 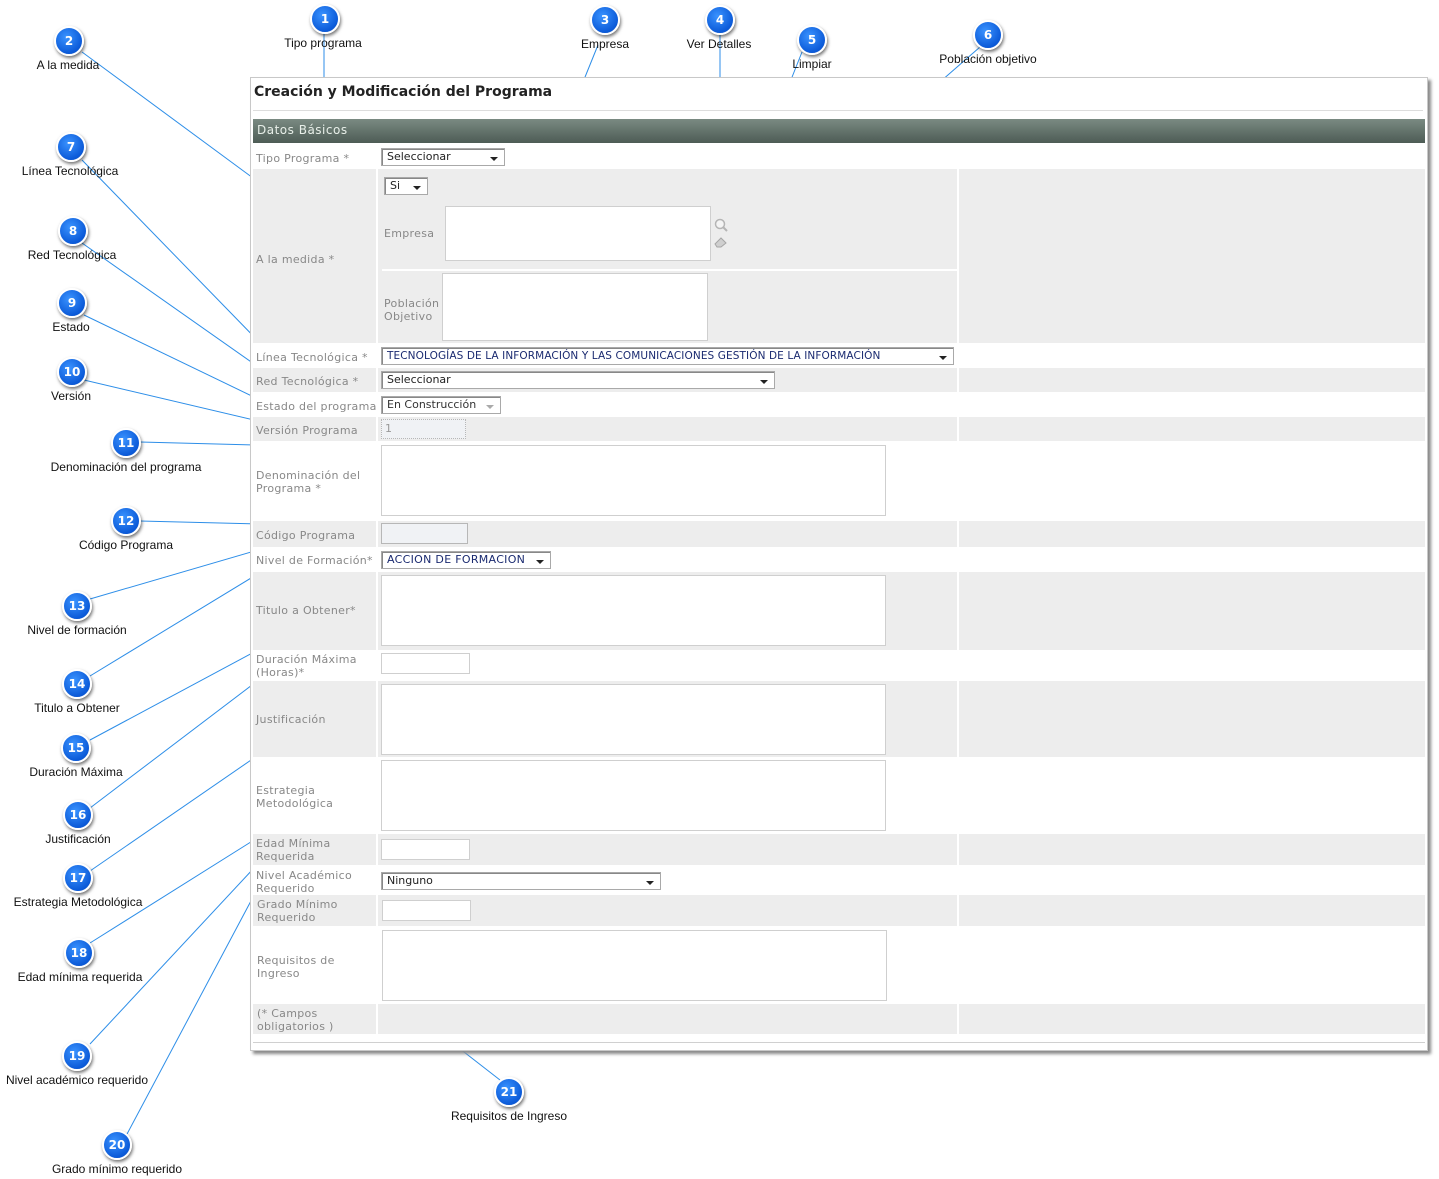 What do you see at coordinates (72, 303) in the screenshot?
I see `callout-marker: 9` at bounding box center [72, 303].